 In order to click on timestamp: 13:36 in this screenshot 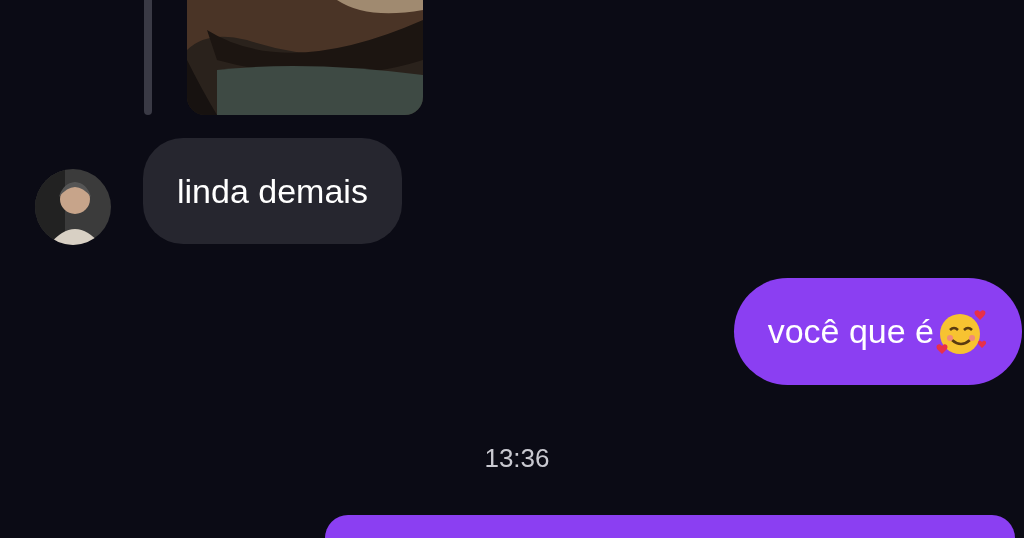, I will do `click(517, 458)`.